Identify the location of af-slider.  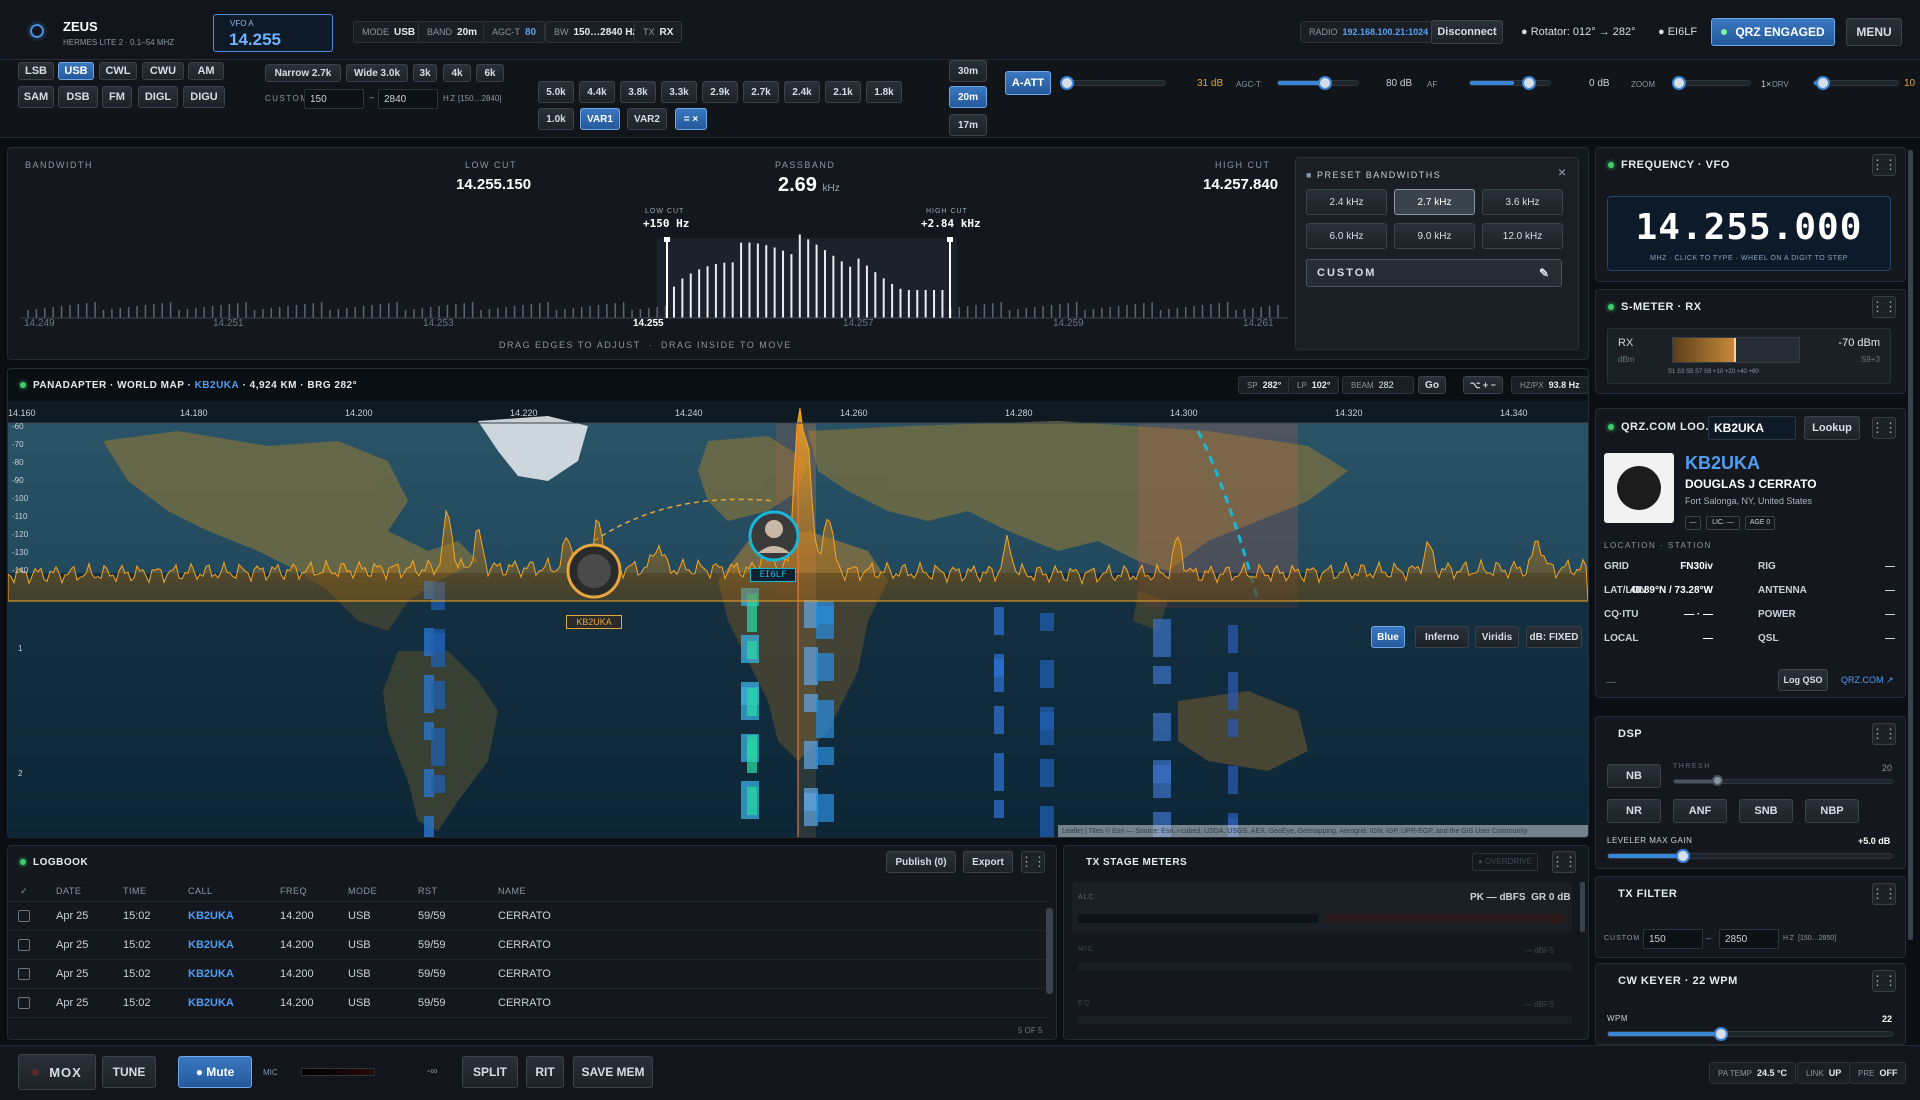
(1510, 83).